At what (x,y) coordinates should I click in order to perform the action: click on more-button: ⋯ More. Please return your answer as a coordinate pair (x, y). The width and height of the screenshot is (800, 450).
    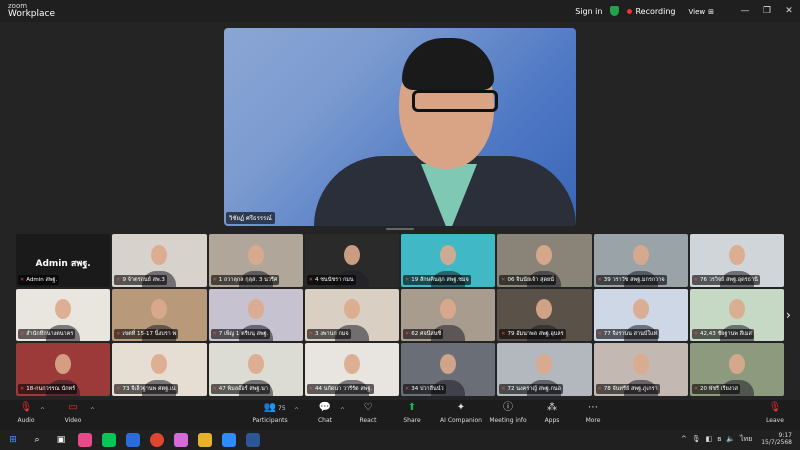
    Looking at the image, I should click on (593, 413).